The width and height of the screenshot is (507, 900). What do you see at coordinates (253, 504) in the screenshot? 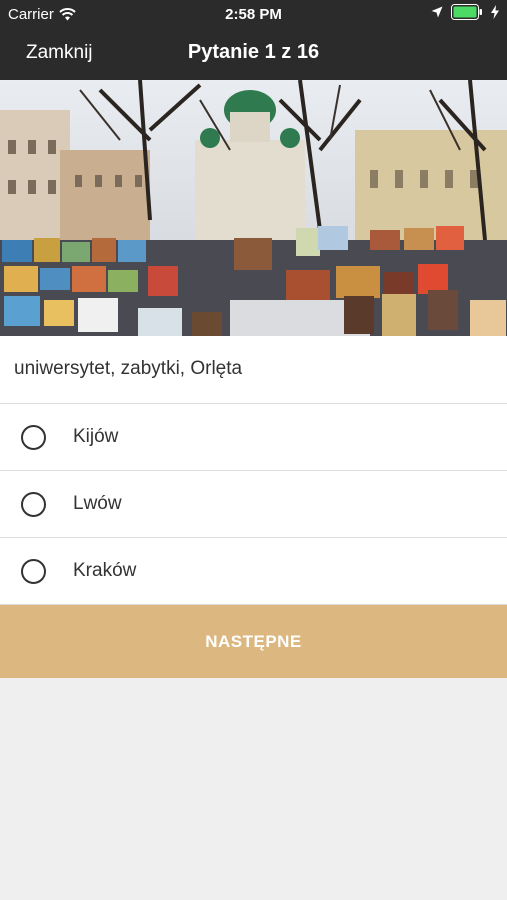
I see `answer-option-2: Lwów` at bounding box center [253, 504].